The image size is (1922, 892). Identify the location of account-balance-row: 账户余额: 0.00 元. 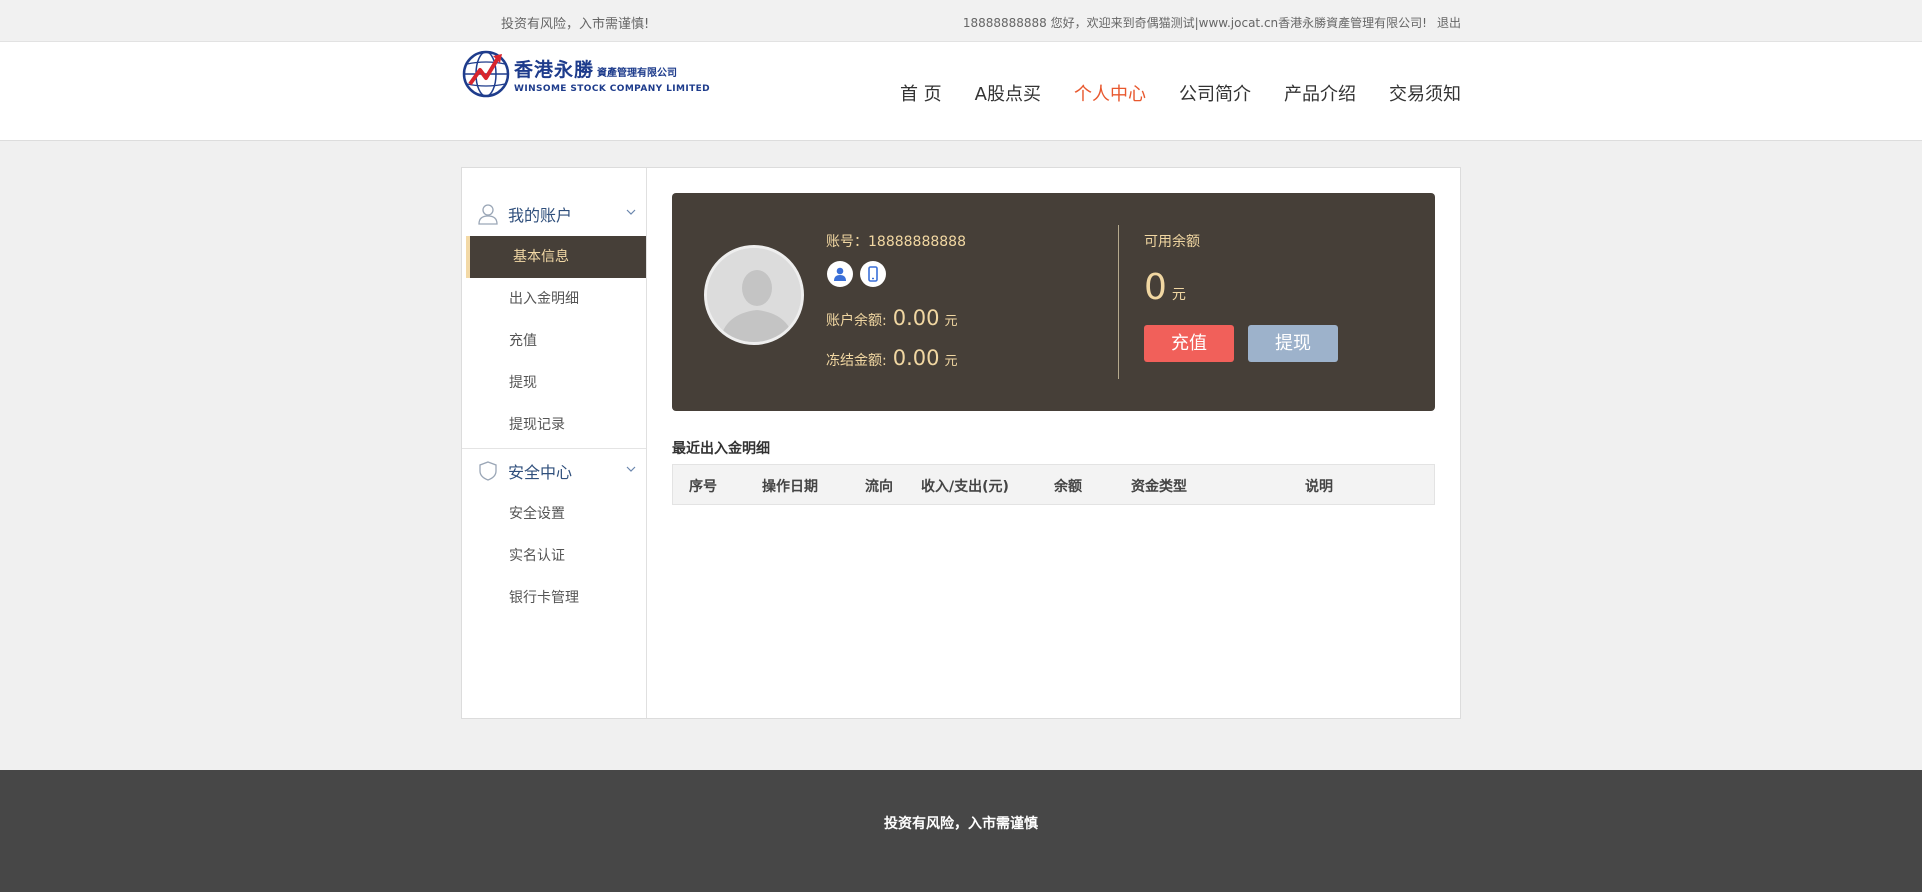
(892, 318).